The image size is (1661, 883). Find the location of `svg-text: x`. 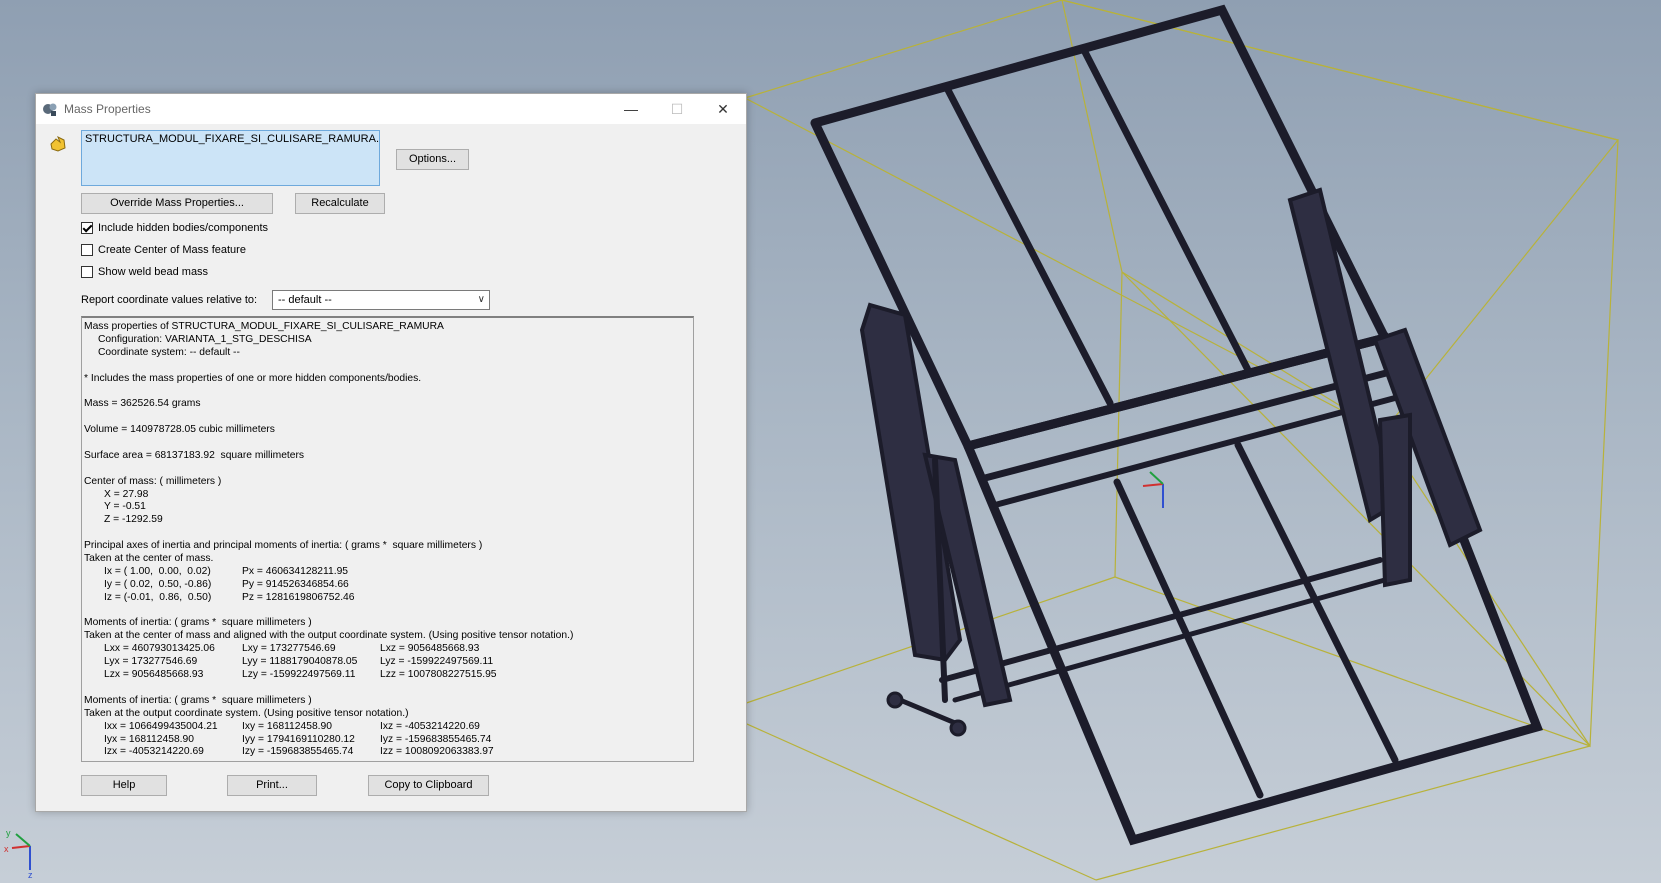

svg-text: x is located at coordinates (6, 849).